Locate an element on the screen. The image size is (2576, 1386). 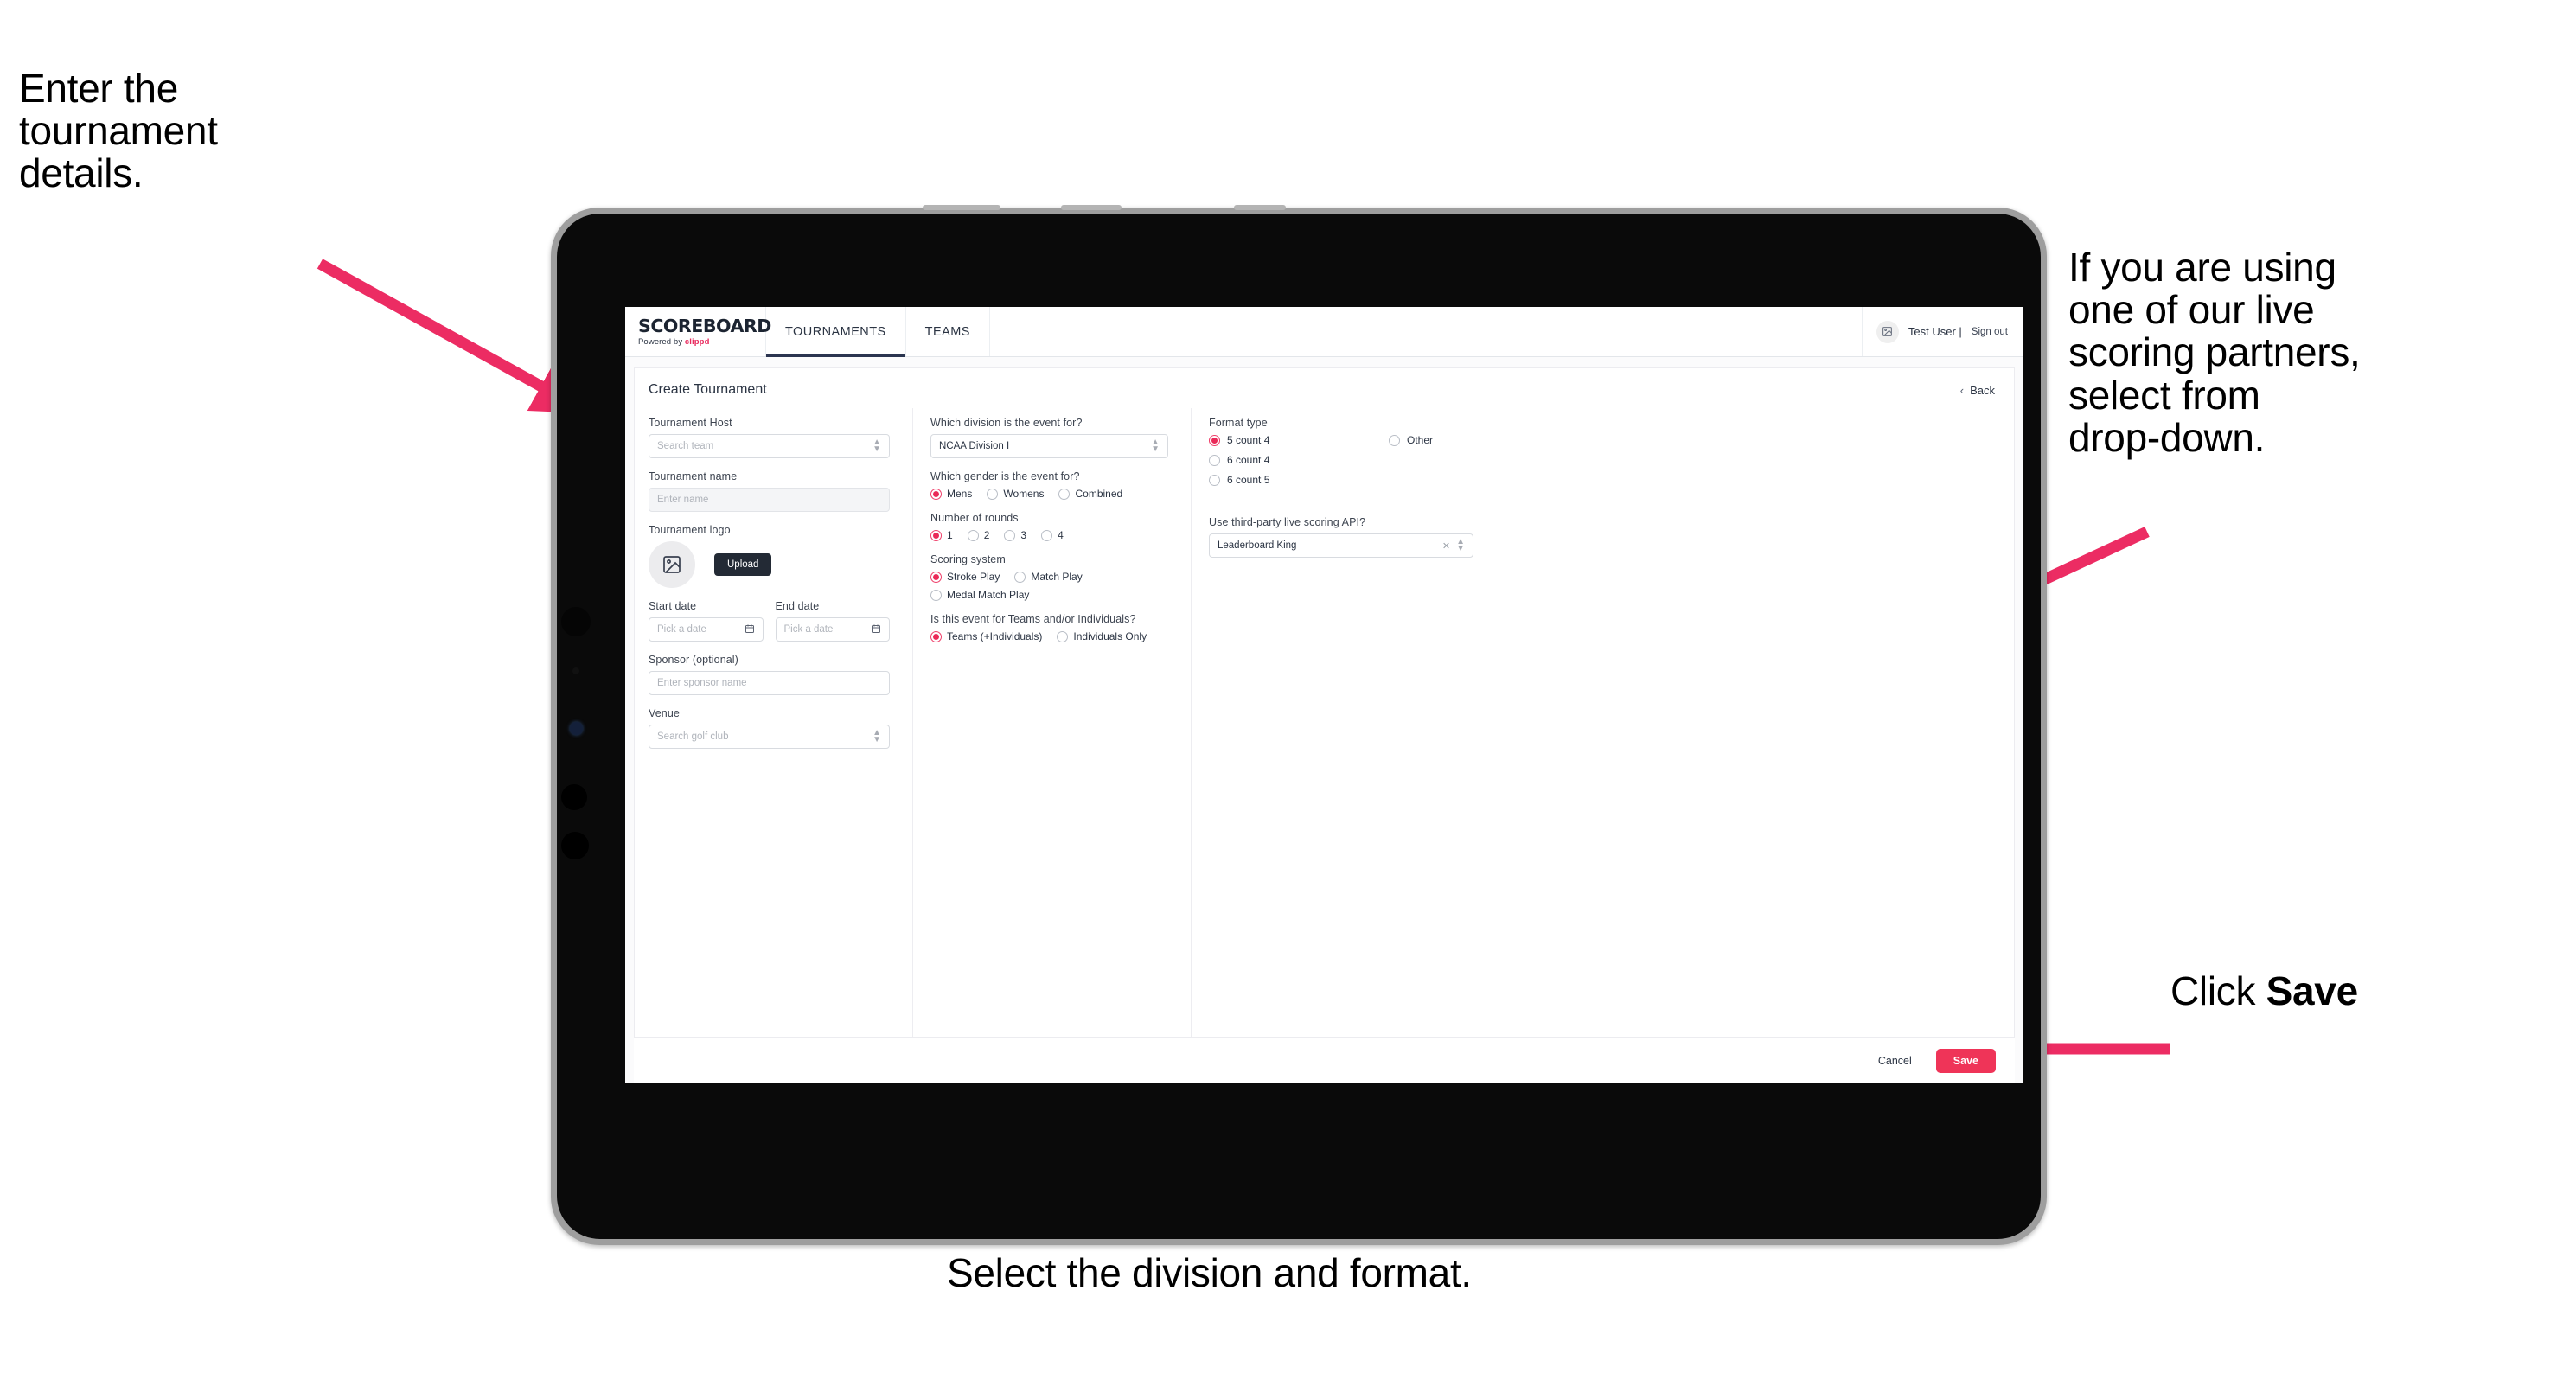
format-option-6-count-4-label: 6 count 4 is located at coordinates (1248, 460).